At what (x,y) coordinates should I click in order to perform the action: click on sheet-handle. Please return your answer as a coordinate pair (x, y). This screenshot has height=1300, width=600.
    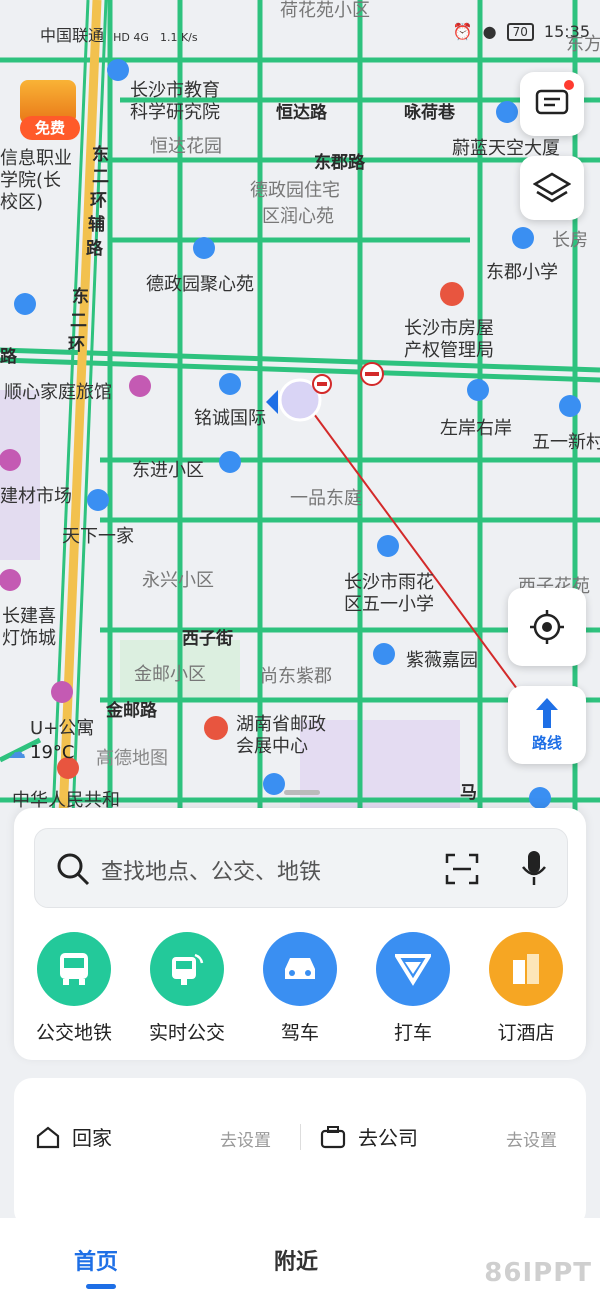
    Looking at the image, I should click on (302, 792).